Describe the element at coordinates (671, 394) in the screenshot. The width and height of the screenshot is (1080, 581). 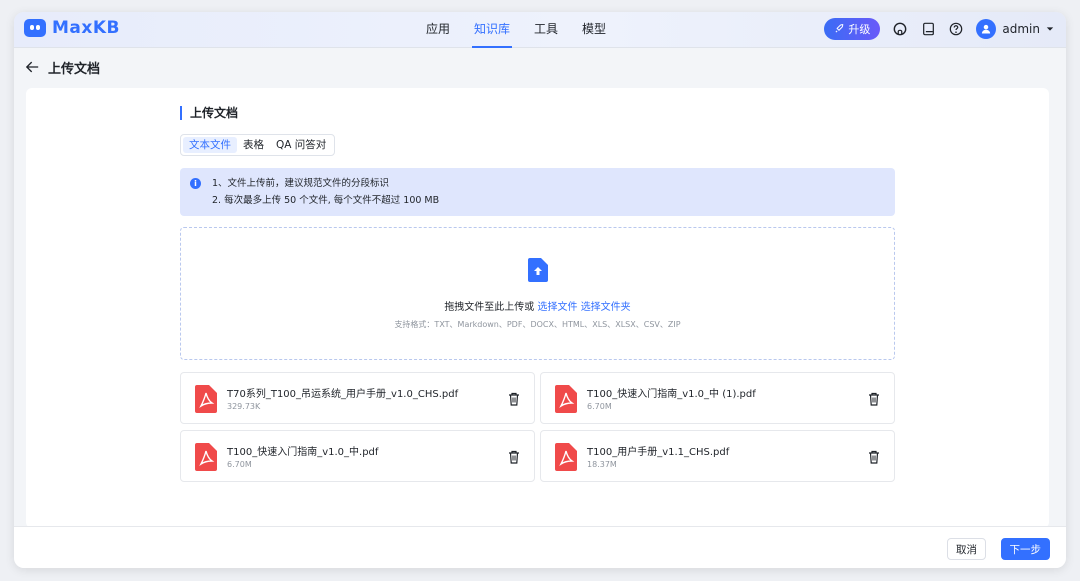
I see `file-name: T100_快速入门指南_v1.0_中 (1).pdf` at that location.